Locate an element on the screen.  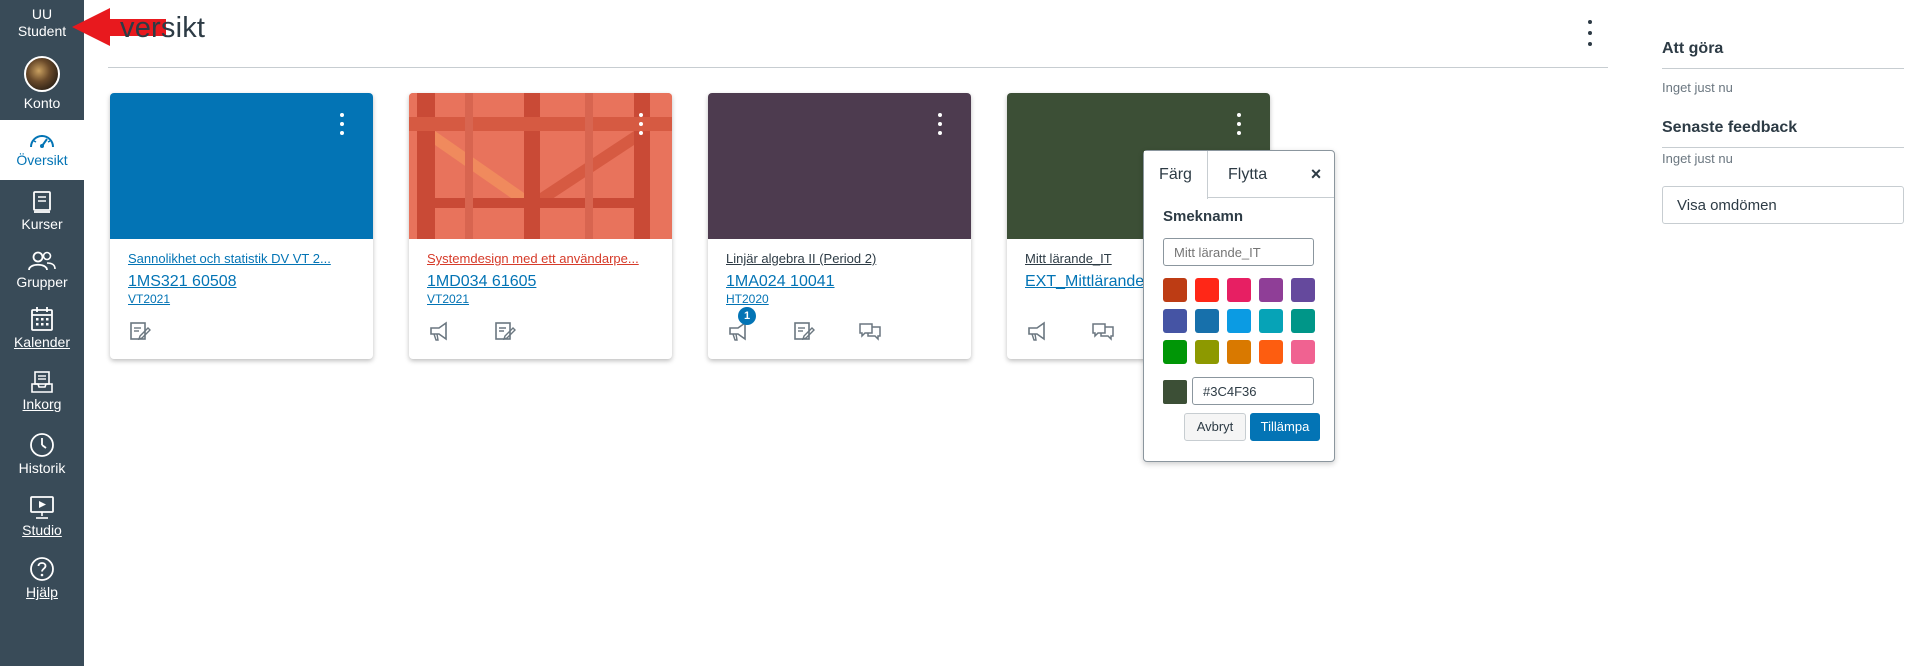
nav-label-account: Konto is located at coordinates (42, 103).